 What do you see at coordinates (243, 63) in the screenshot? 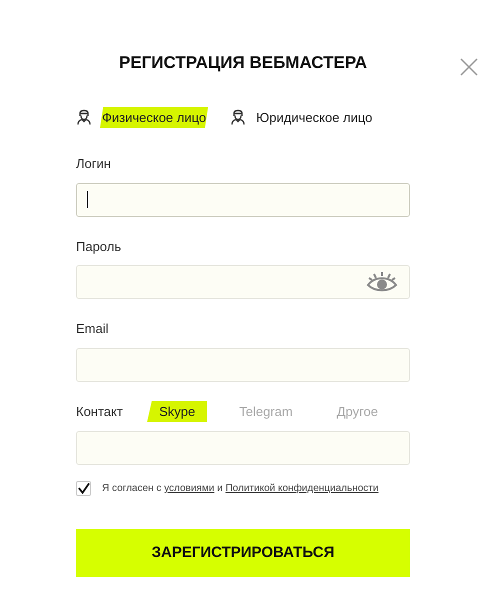
I see `form-title: РЕГИСТРАЦИЯ ВЕБМАСТЕРА` at bounding box center [243, 63].